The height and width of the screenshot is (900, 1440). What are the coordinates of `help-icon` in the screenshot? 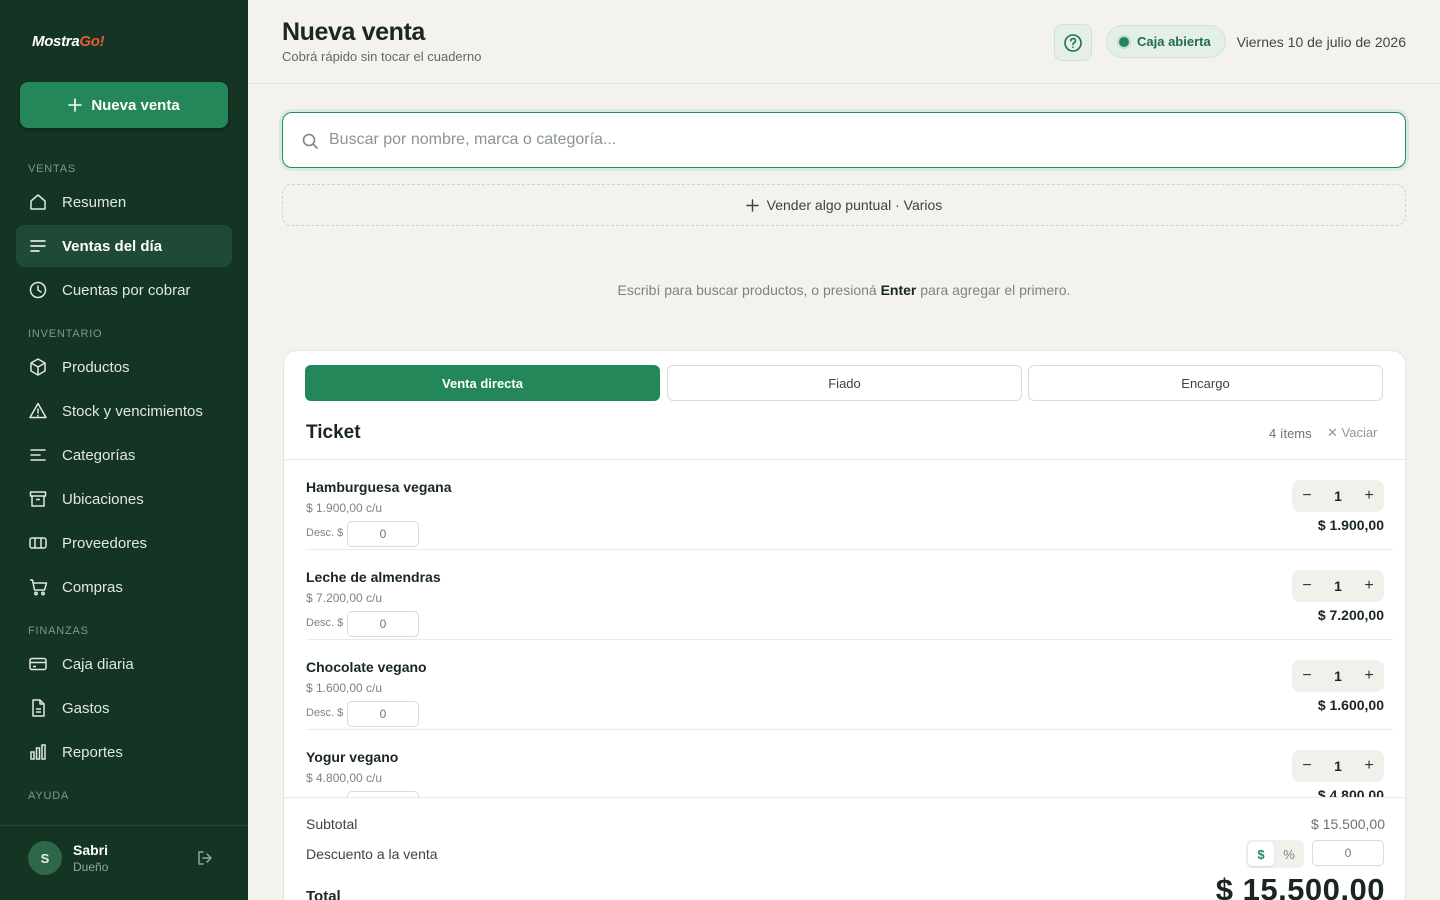 It's located at (1073, 42).